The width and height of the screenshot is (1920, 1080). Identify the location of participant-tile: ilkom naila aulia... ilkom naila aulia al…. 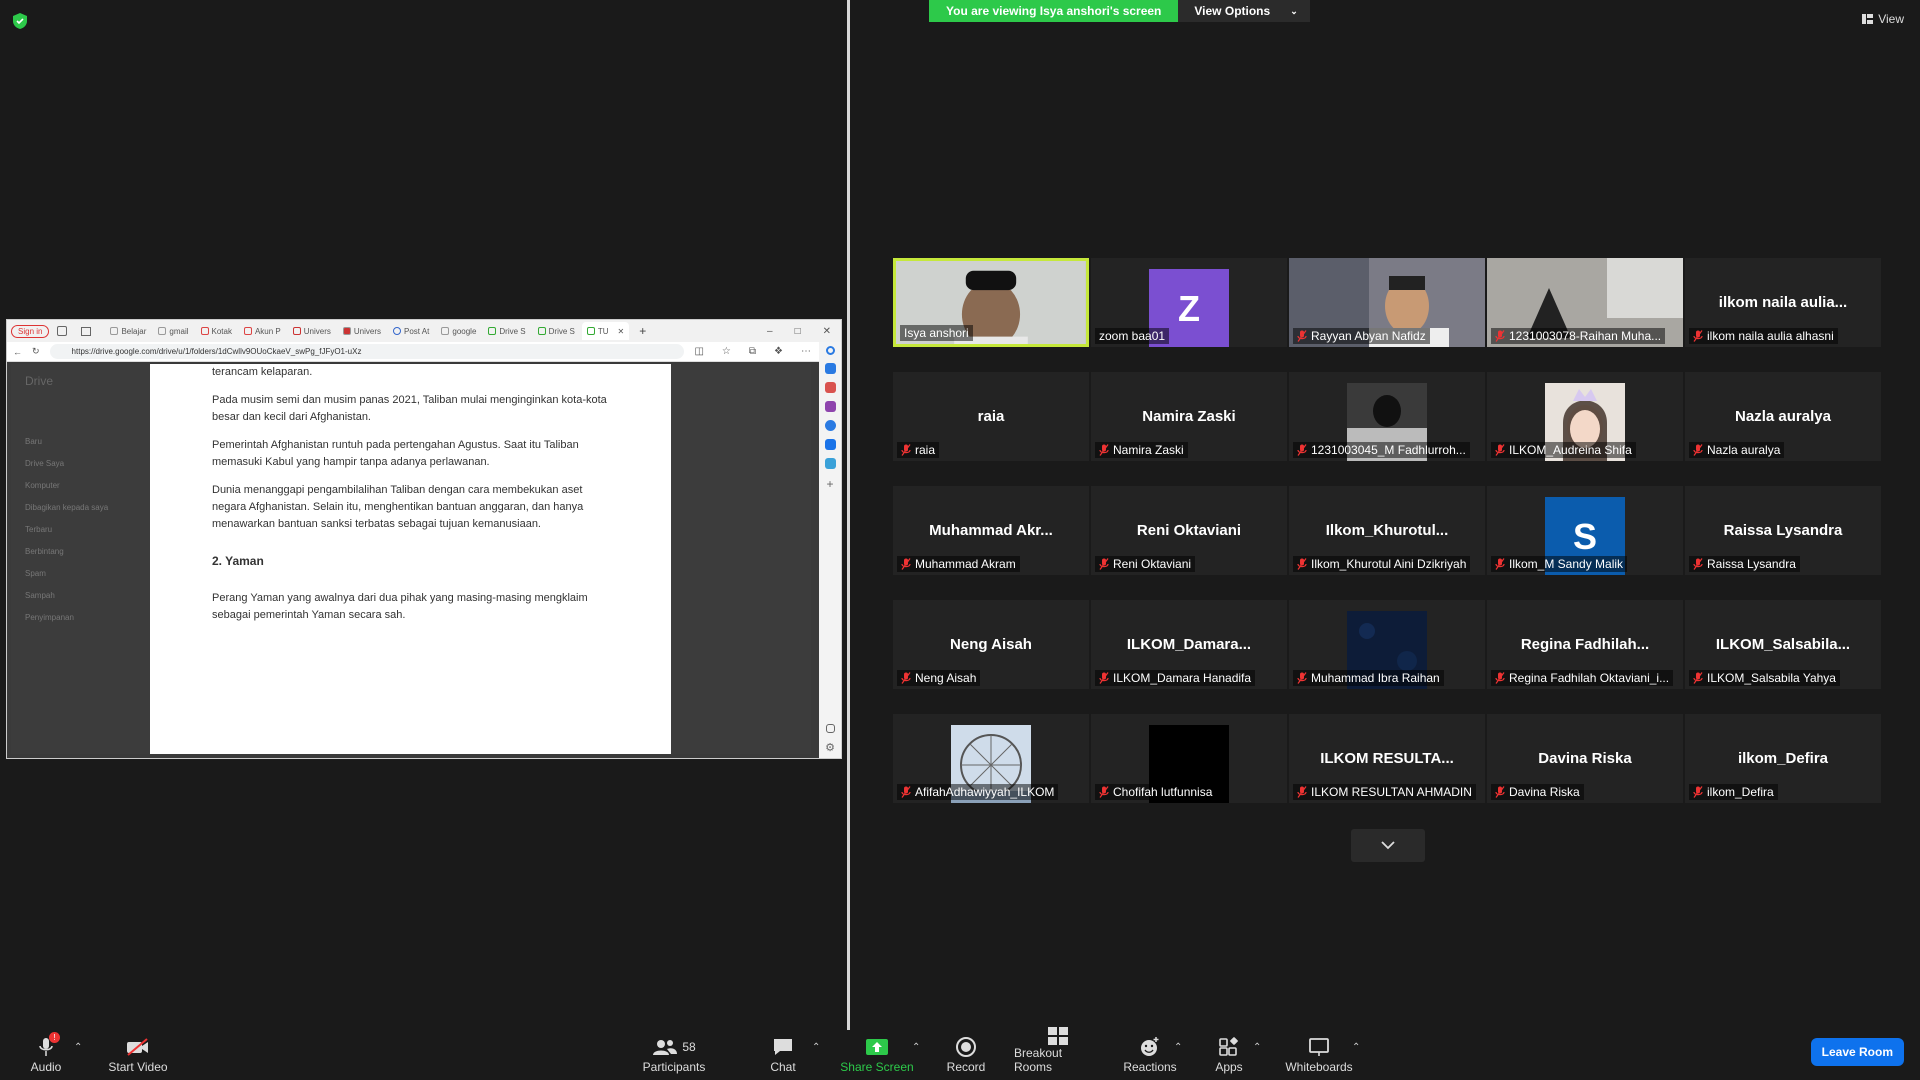
(1783, 302).